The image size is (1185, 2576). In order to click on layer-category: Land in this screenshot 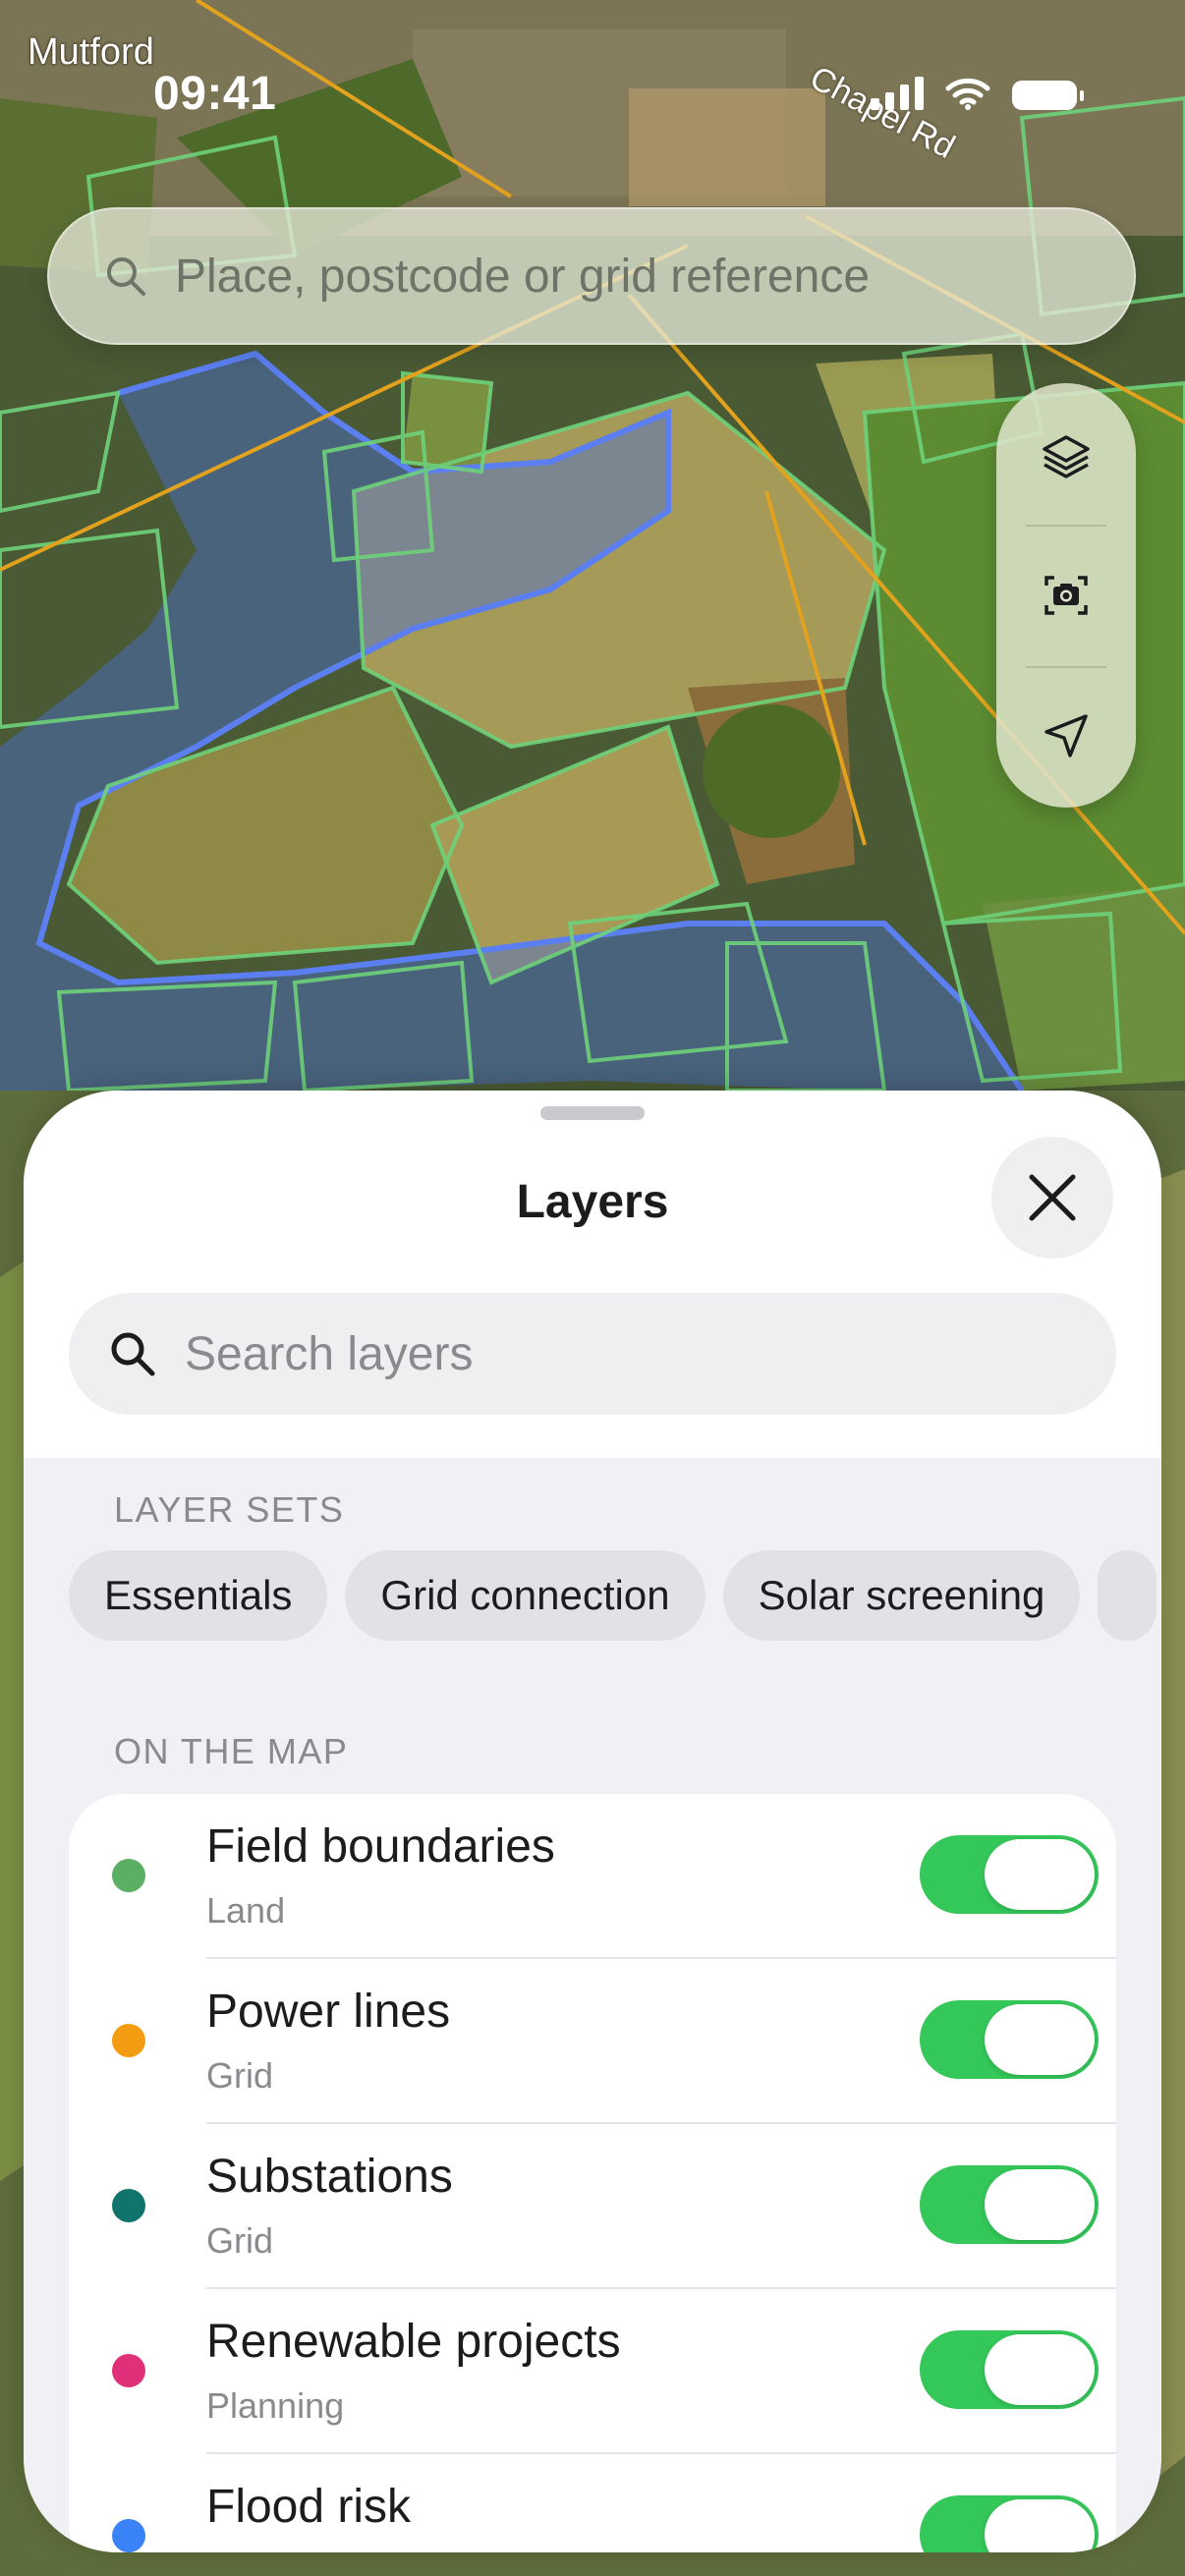, I will do `click(246, 1910)`.